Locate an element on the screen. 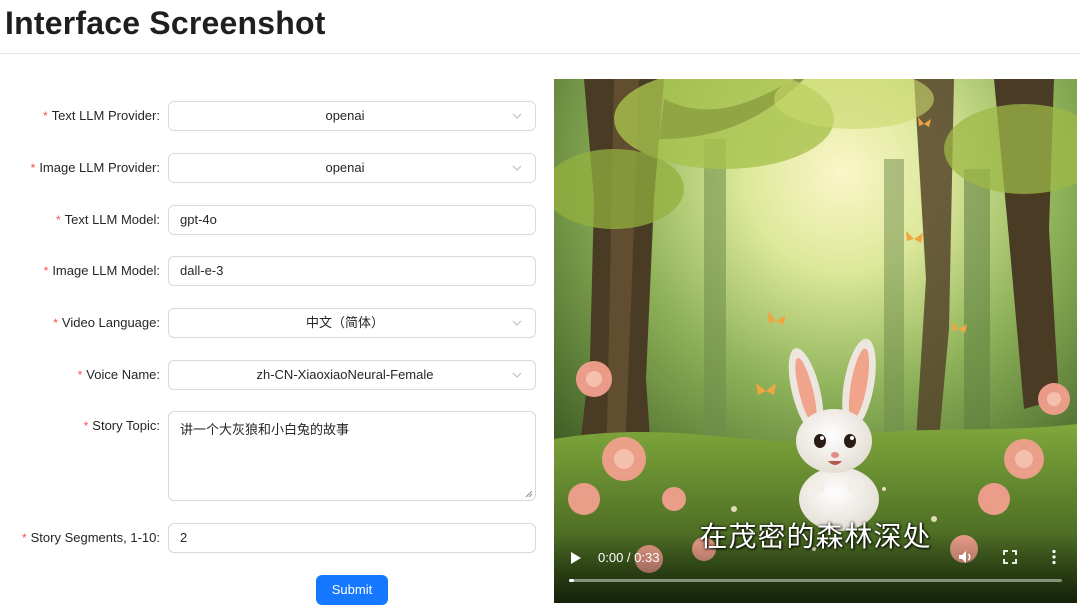  form-row-image-llm-provider: * Image LLM Provider: openai is located at coordinates (270, 168).